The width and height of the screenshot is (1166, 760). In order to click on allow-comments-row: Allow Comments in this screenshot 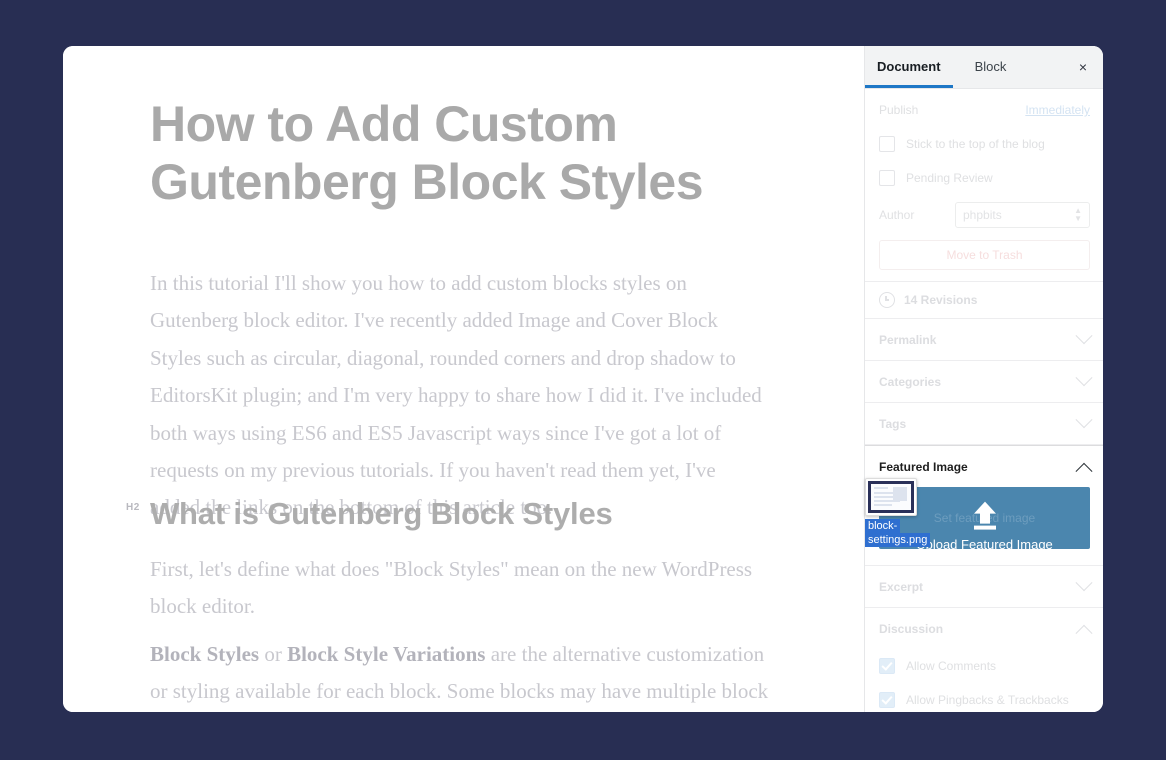, I will do `click(984, 666)`.